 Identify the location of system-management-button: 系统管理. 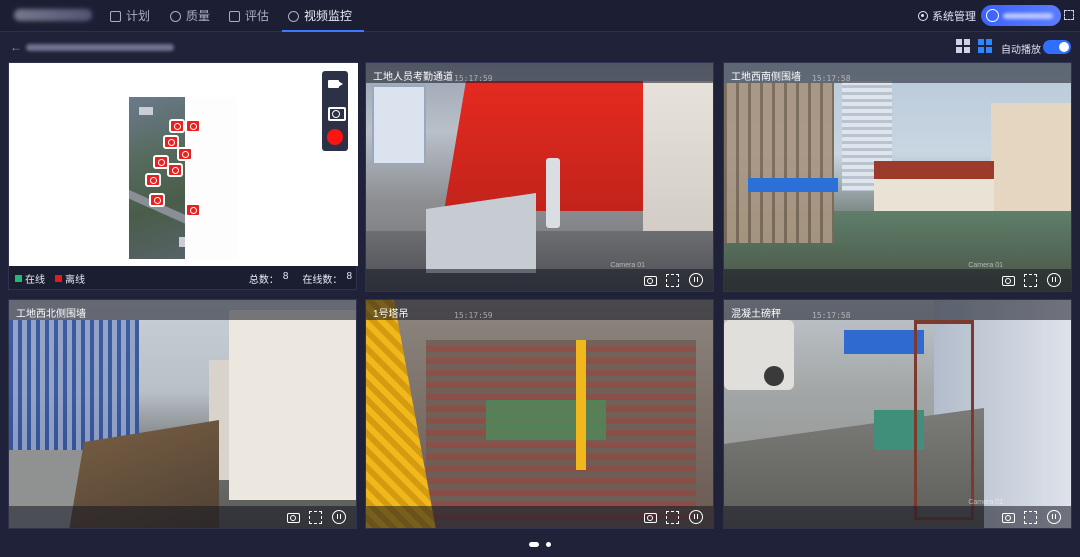
(947, 16).